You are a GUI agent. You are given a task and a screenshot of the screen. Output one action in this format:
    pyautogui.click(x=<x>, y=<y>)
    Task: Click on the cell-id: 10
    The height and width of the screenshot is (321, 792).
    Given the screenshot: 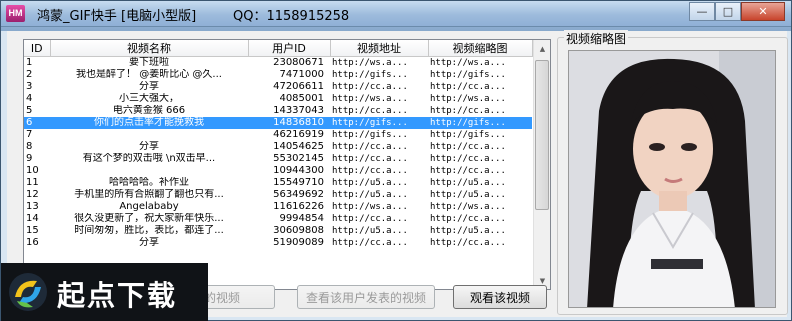 What is the action you would take?
    pyautogui.click(x=32, y=170)
    